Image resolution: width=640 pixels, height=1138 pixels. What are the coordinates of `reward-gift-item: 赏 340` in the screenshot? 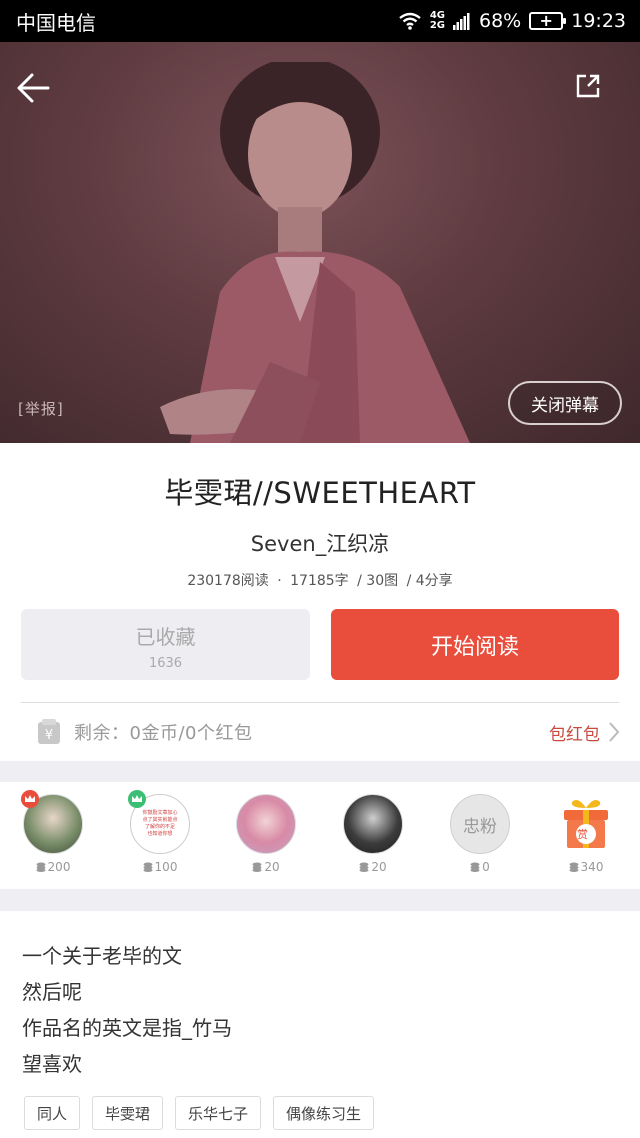 It's located at (586, 834).